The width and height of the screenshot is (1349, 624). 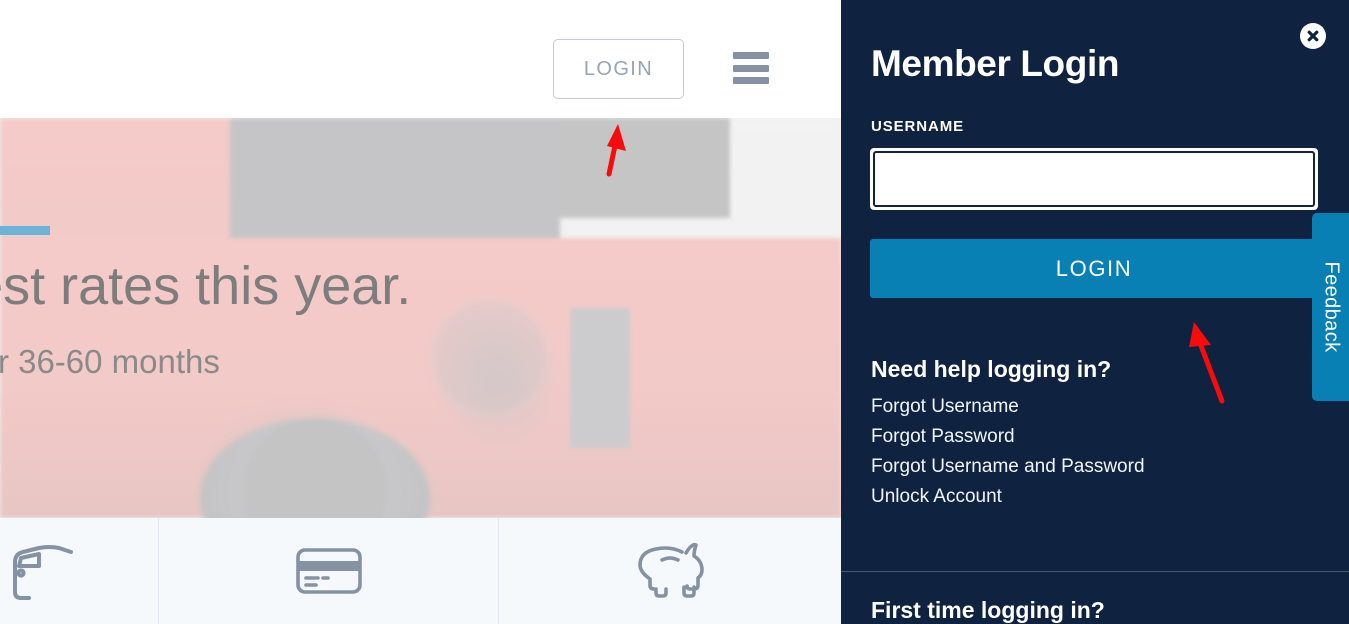 I want to click on link-forgot-username: Forgot Username, so click(x=1091, y=407).